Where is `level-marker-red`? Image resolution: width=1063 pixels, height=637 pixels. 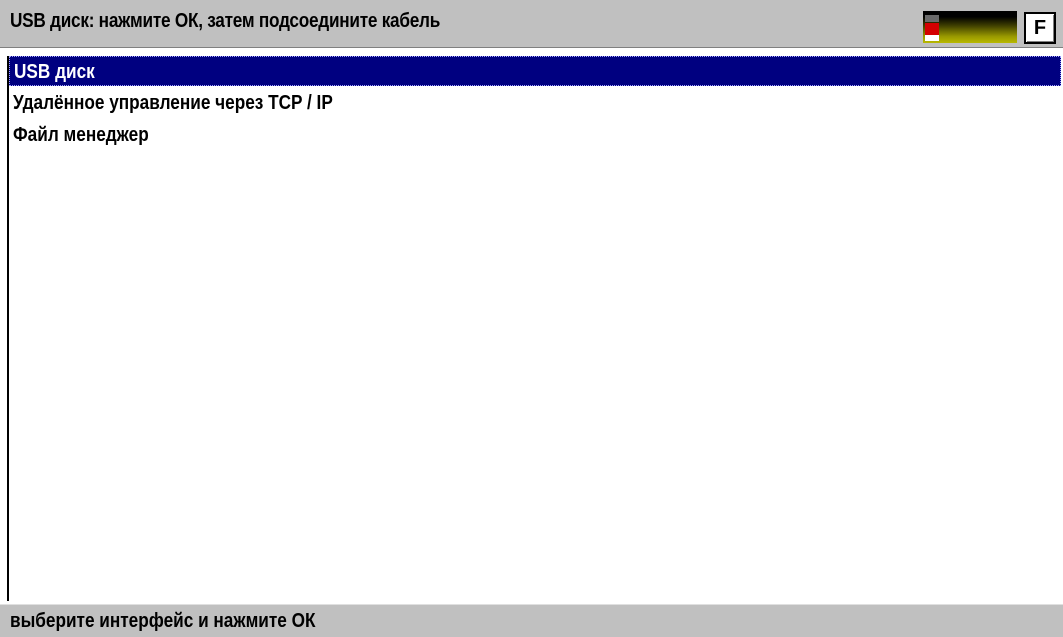
level-marker-red is located at coordinates (932, 29).